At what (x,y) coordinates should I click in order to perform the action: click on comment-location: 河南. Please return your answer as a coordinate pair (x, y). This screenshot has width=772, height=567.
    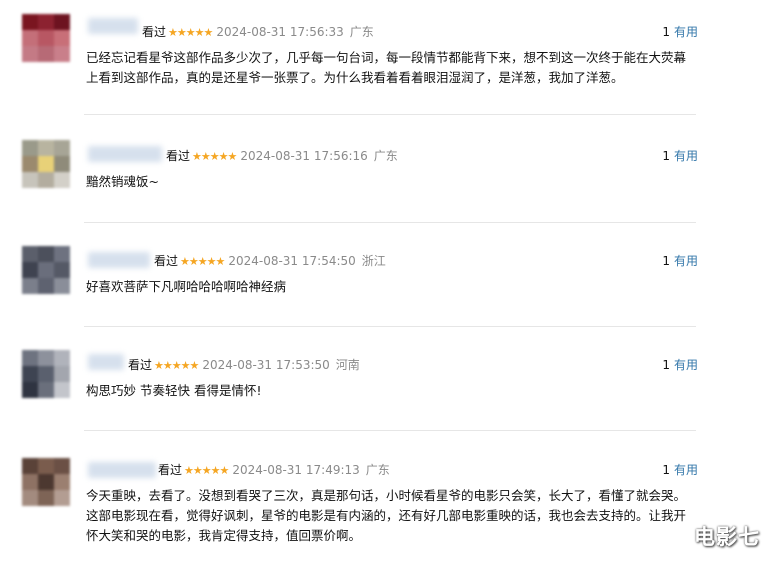
    Looking at the image, I should click on (347, 365).